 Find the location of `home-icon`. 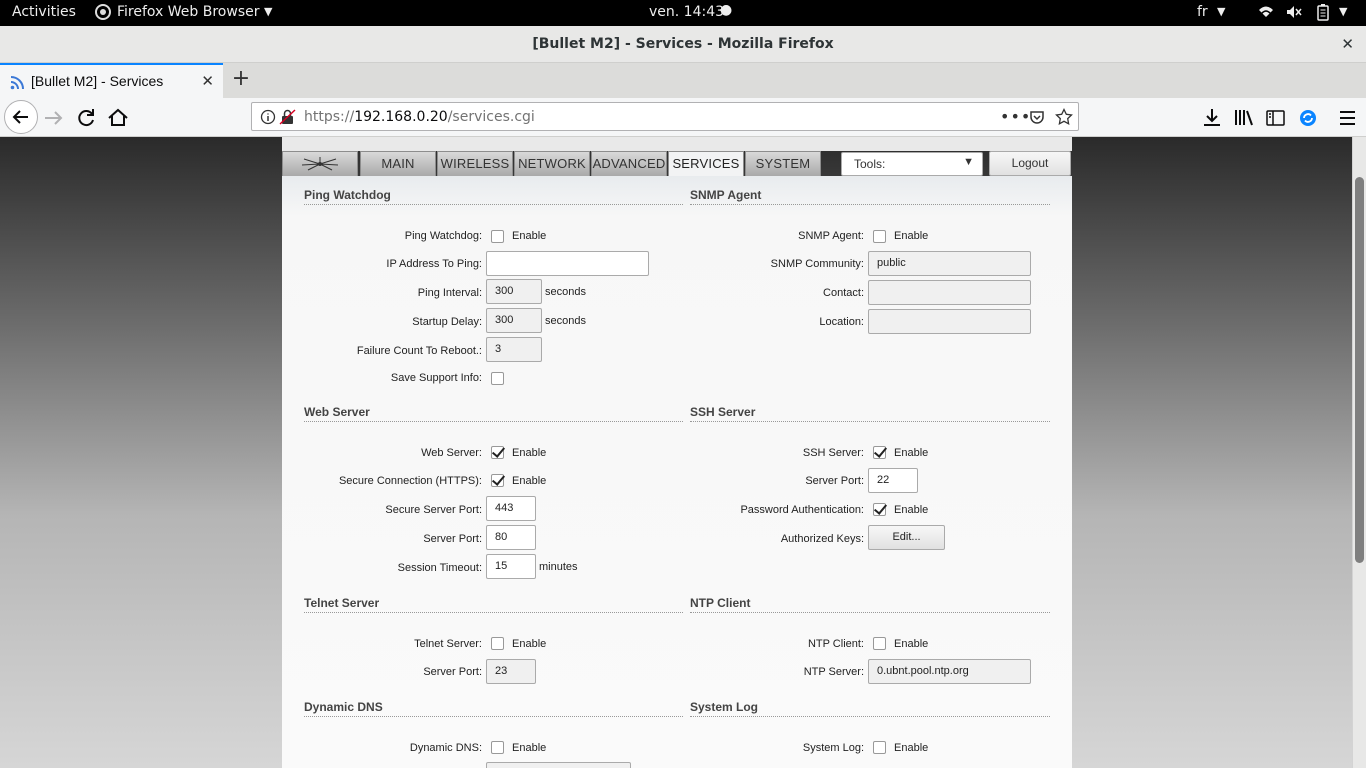

home-icon is located at coordinates (118, 118).